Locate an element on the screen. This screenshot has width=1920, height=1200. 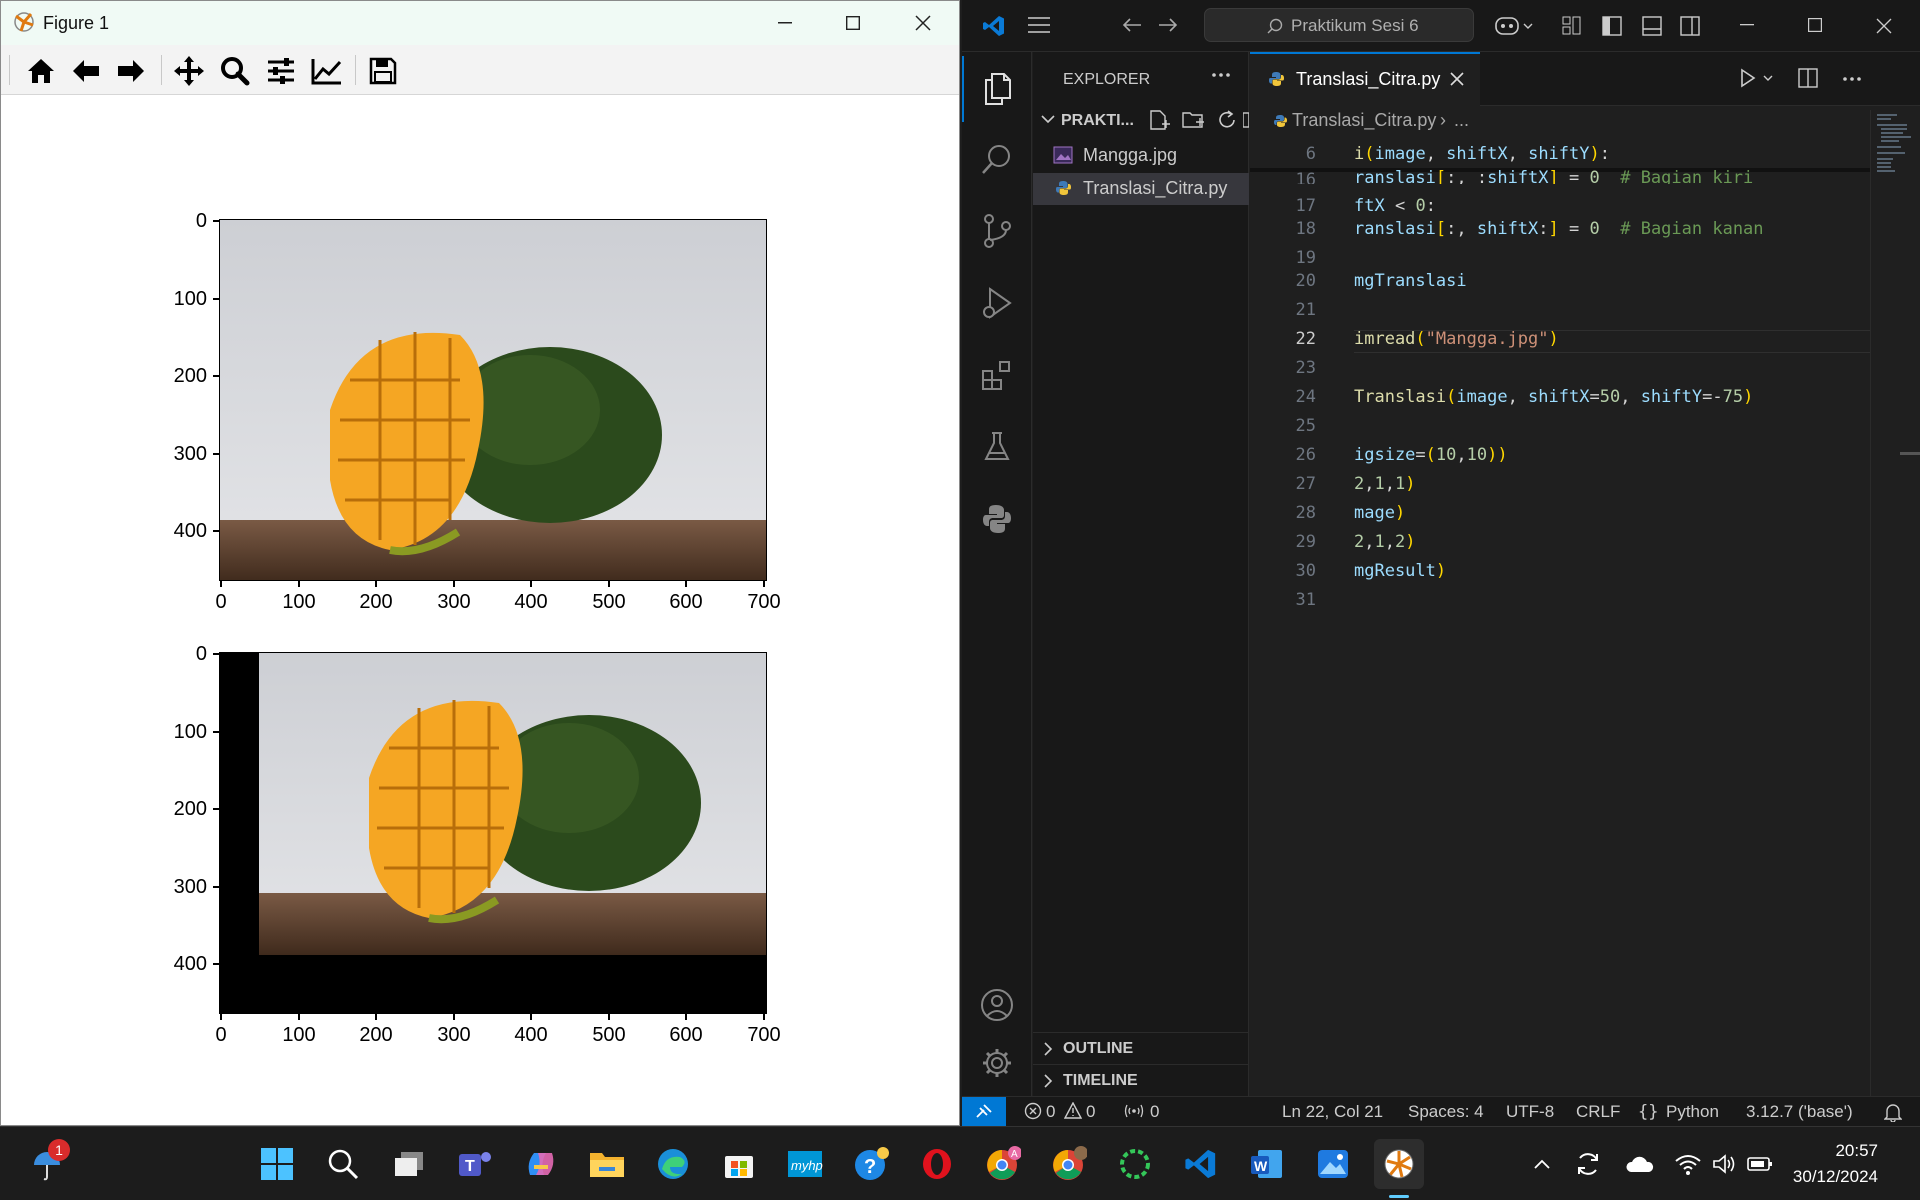
clock-date: 30/12/2024 is located at coordinates (1824, 1177).